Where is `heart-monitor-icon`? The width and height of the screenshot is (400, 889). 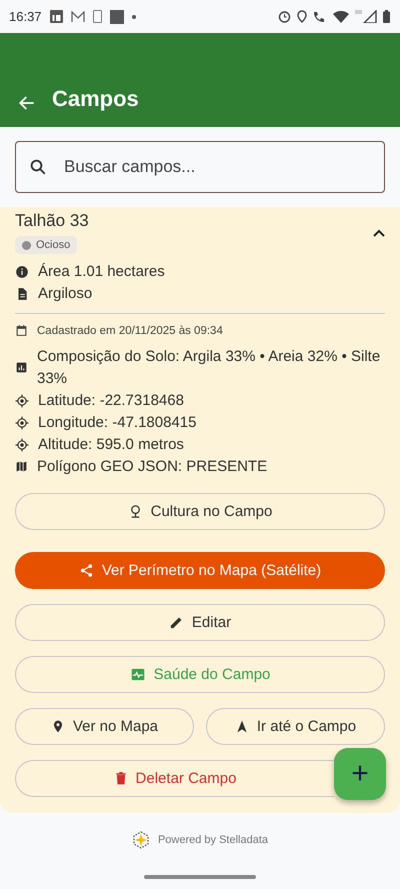 heart-monitor-icon is located at coordinates (138, 674).